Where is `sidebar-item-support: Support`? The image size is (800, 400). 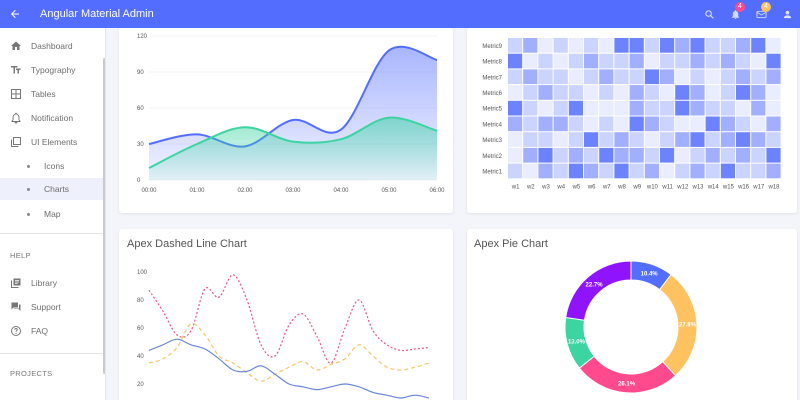 sidebar-item-support: Support is located at coordinates (51, 307).